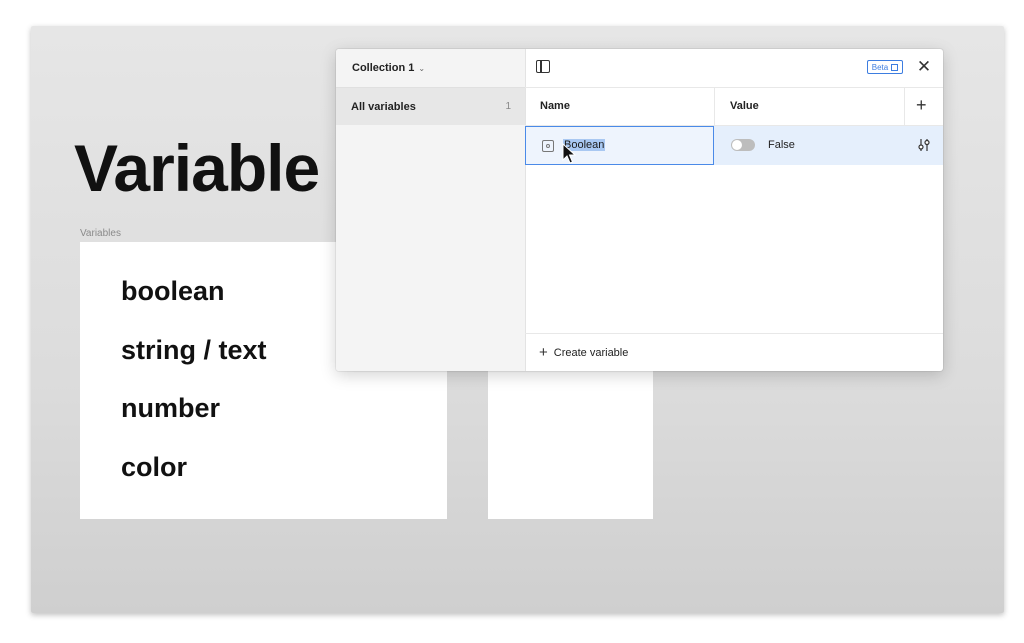 This screenshot has height=643, width=1024. I want to click on slide-heading: Variable, so click(197, 168).